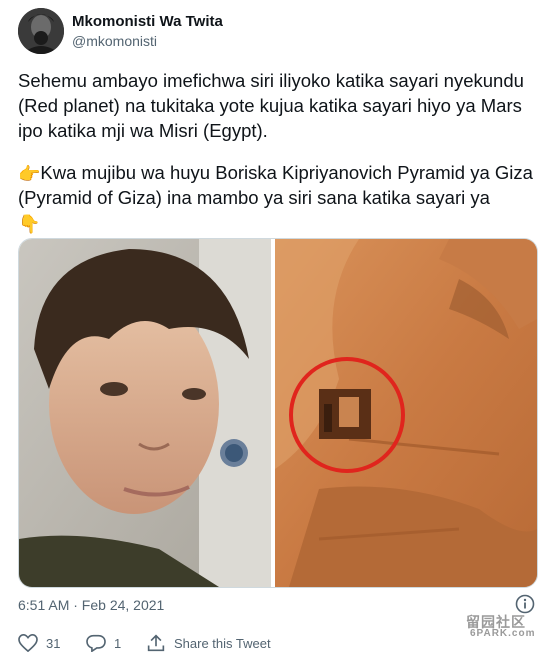 Image resolution: width=555 pixels, height=652 pixels. I want to click on pointing-down-emoji: 👇, so click(29, 224).